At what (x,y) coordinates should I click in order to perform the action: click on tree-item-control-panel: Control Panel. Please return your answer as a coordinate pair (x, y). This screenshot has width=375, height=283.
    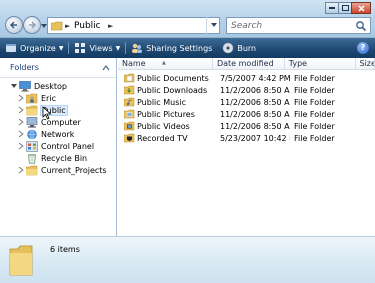
    Looking at the image, I should click on (58, 146).